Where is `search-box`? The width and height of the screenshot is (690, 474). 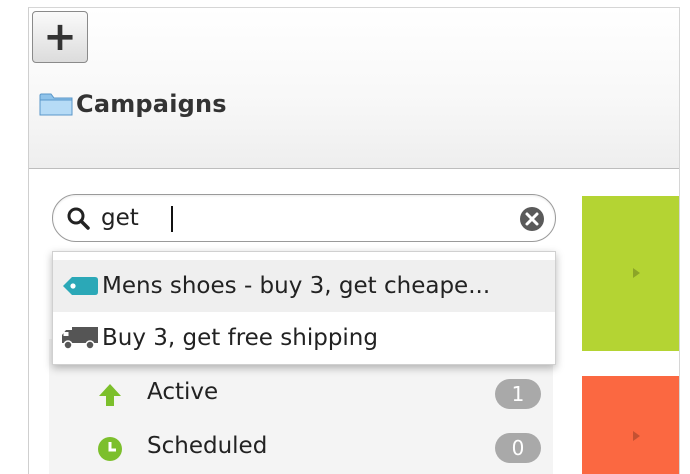
search-box is located at coordinates (304, 218).